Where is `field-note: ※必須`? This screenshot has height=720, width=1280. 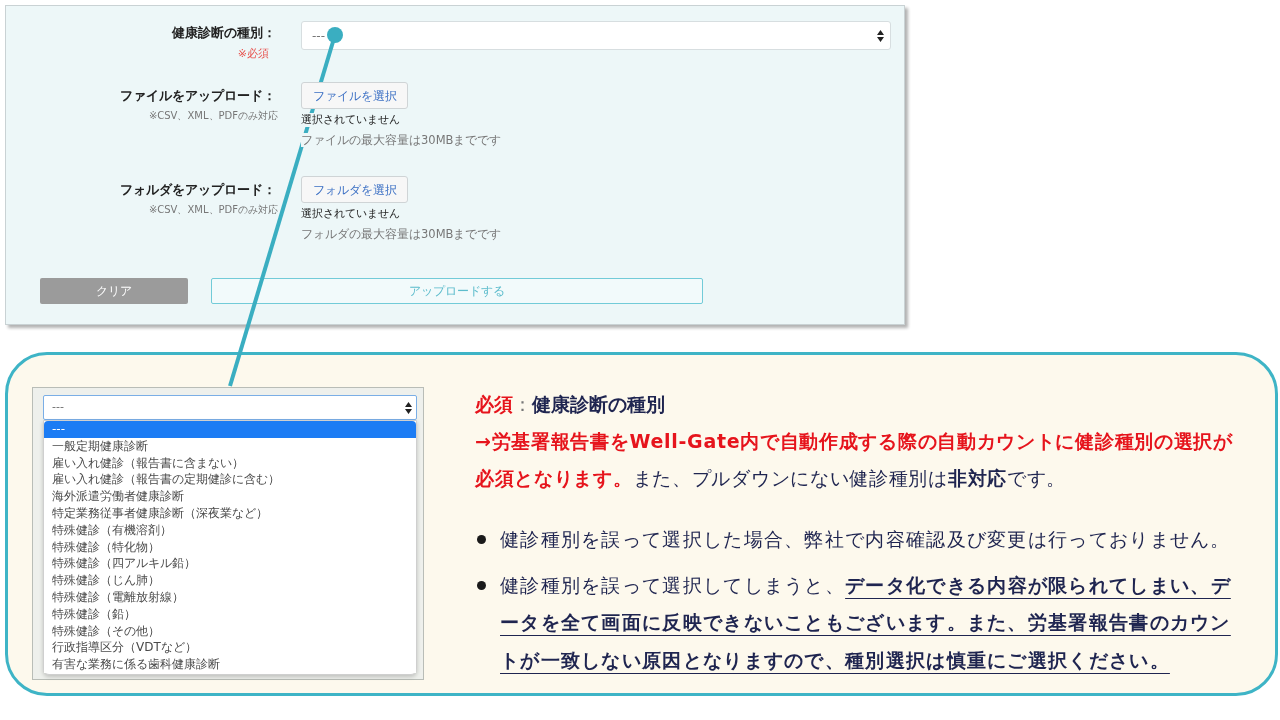
field-note: ※必須 is located at coordinates (253, 54).